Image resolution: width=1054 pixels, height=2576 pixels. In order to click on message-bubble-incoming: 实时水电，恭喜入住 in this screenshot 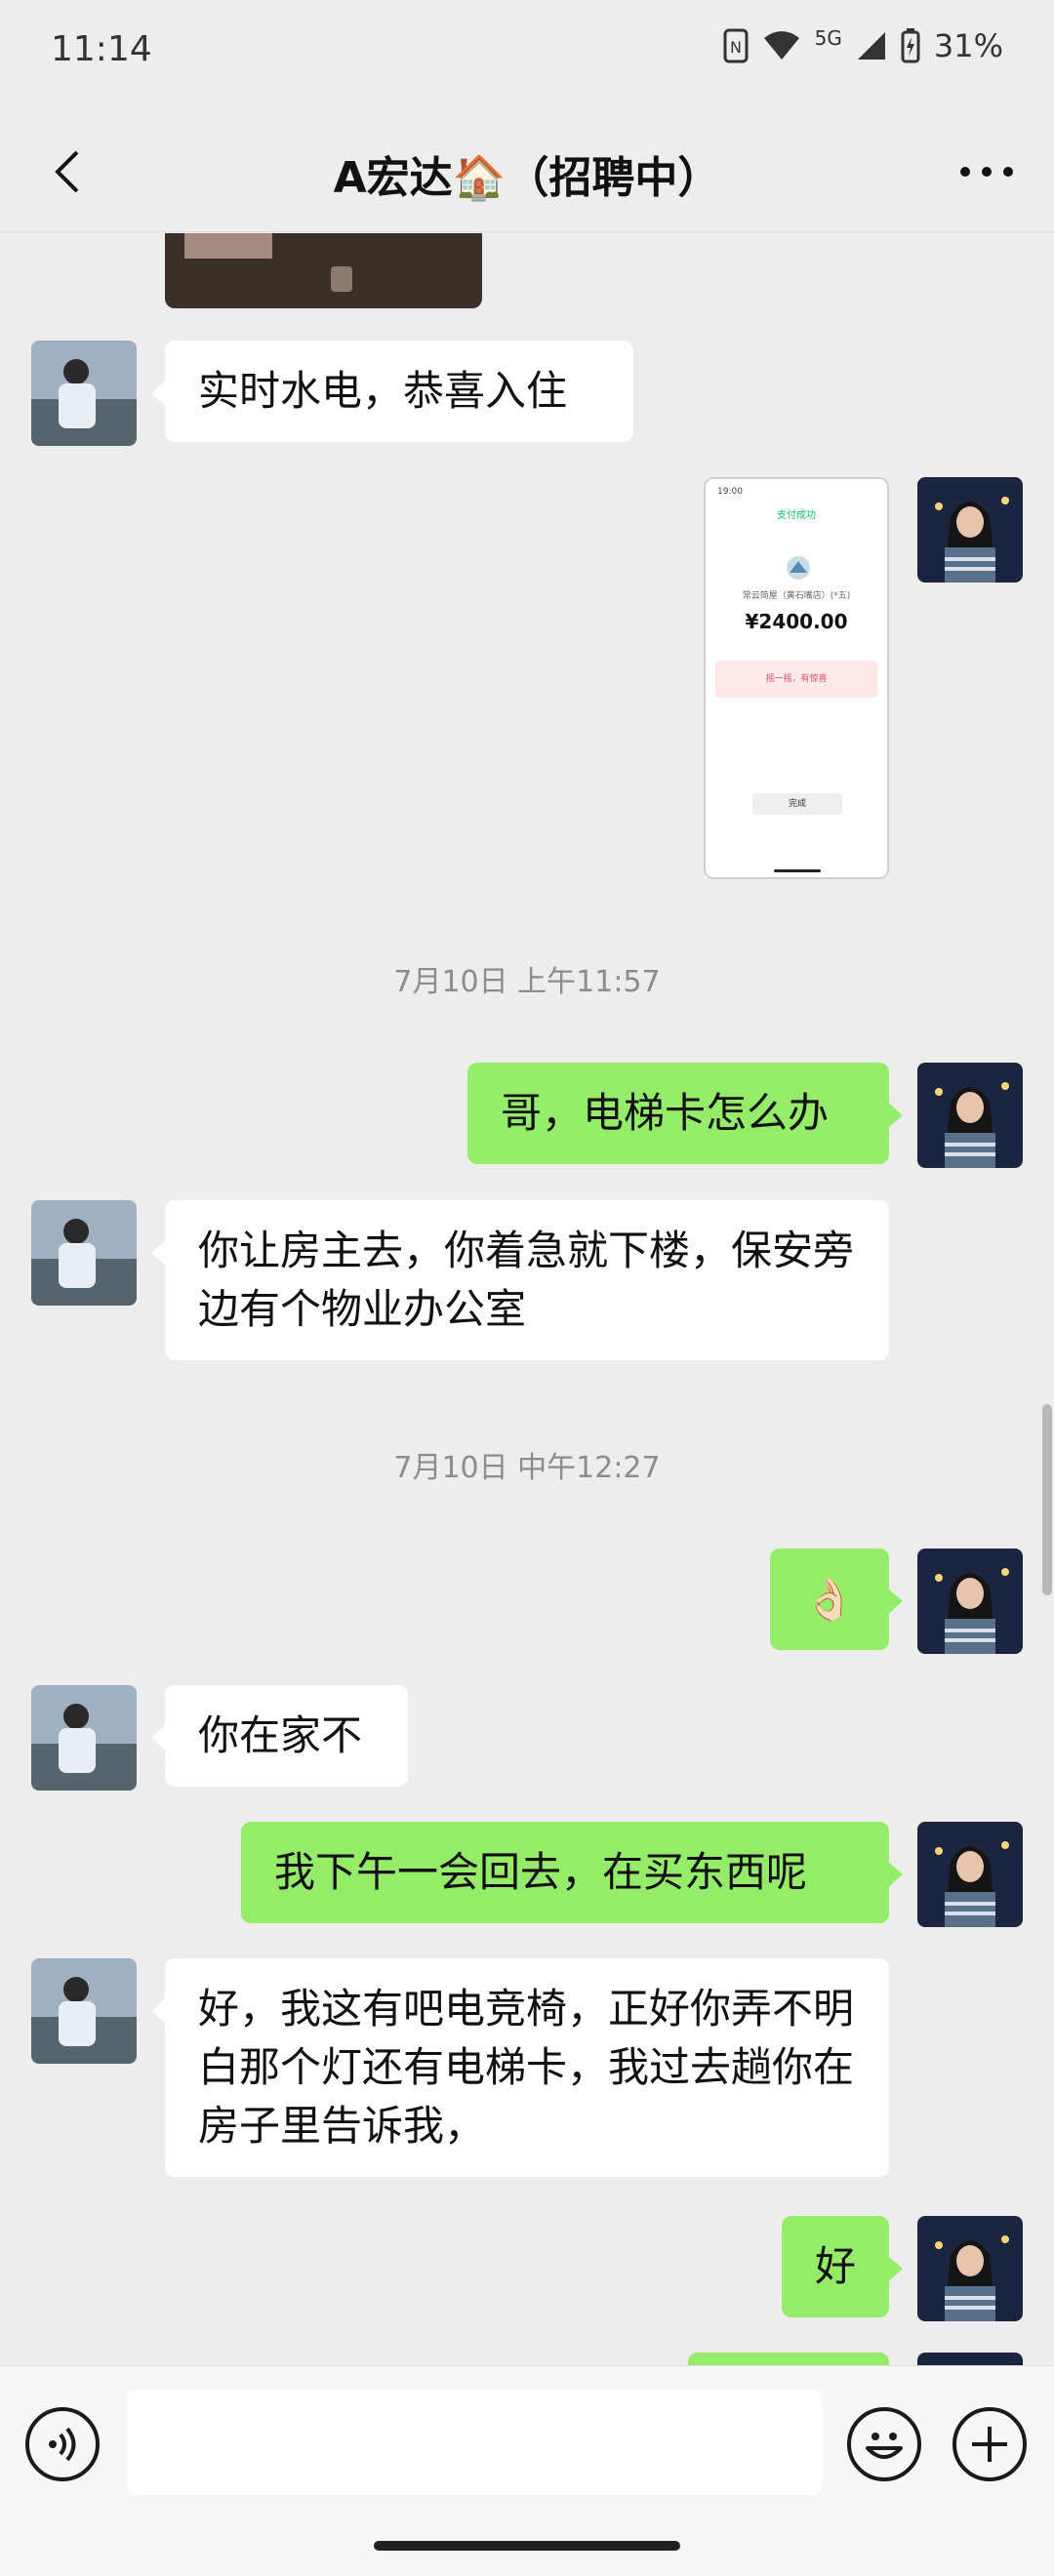, I will do `click(392, 391)`.